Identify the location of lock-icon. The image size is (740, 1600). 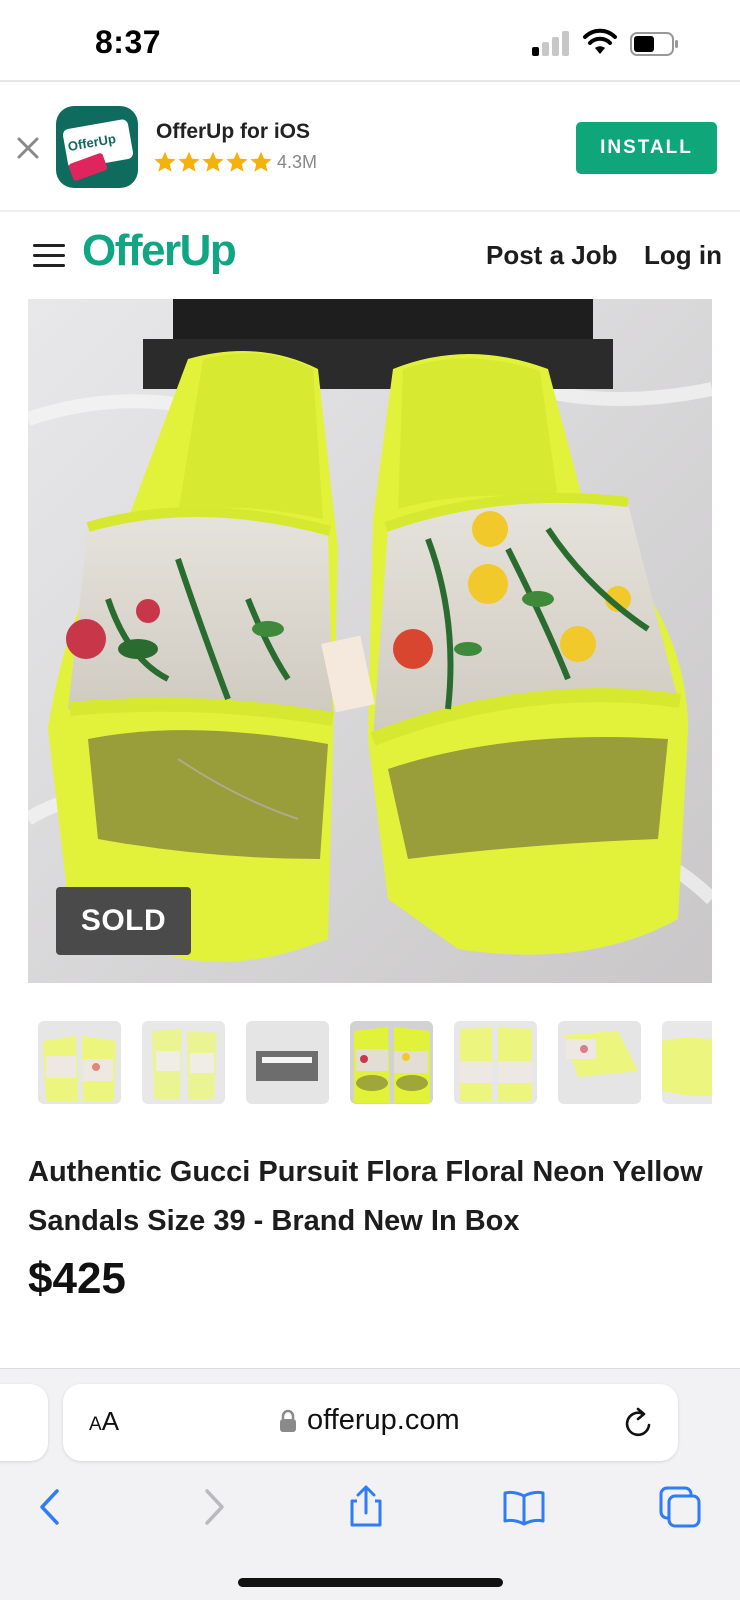
(288, 1420).